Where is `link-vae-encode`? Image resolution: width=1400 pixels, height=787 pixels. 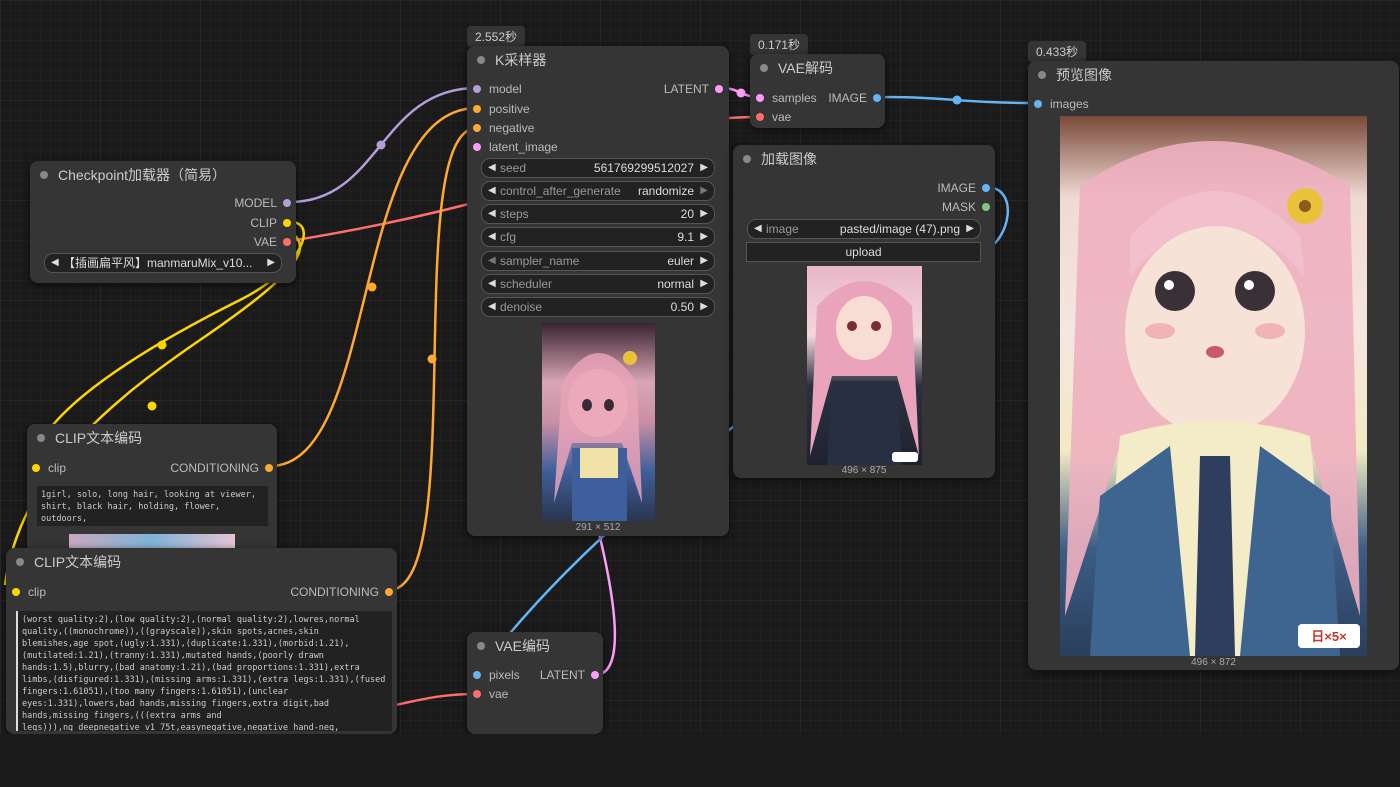 link-vae-encode is located at coordinates (436, 699).